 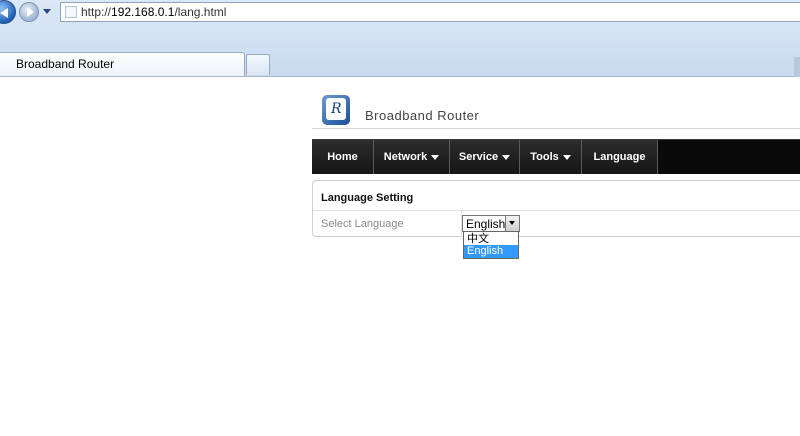 What do you see at coordinates (422, 115) in the screenshot?
I see `brand-name: Broadband Router` at bounding box center [422, 115].